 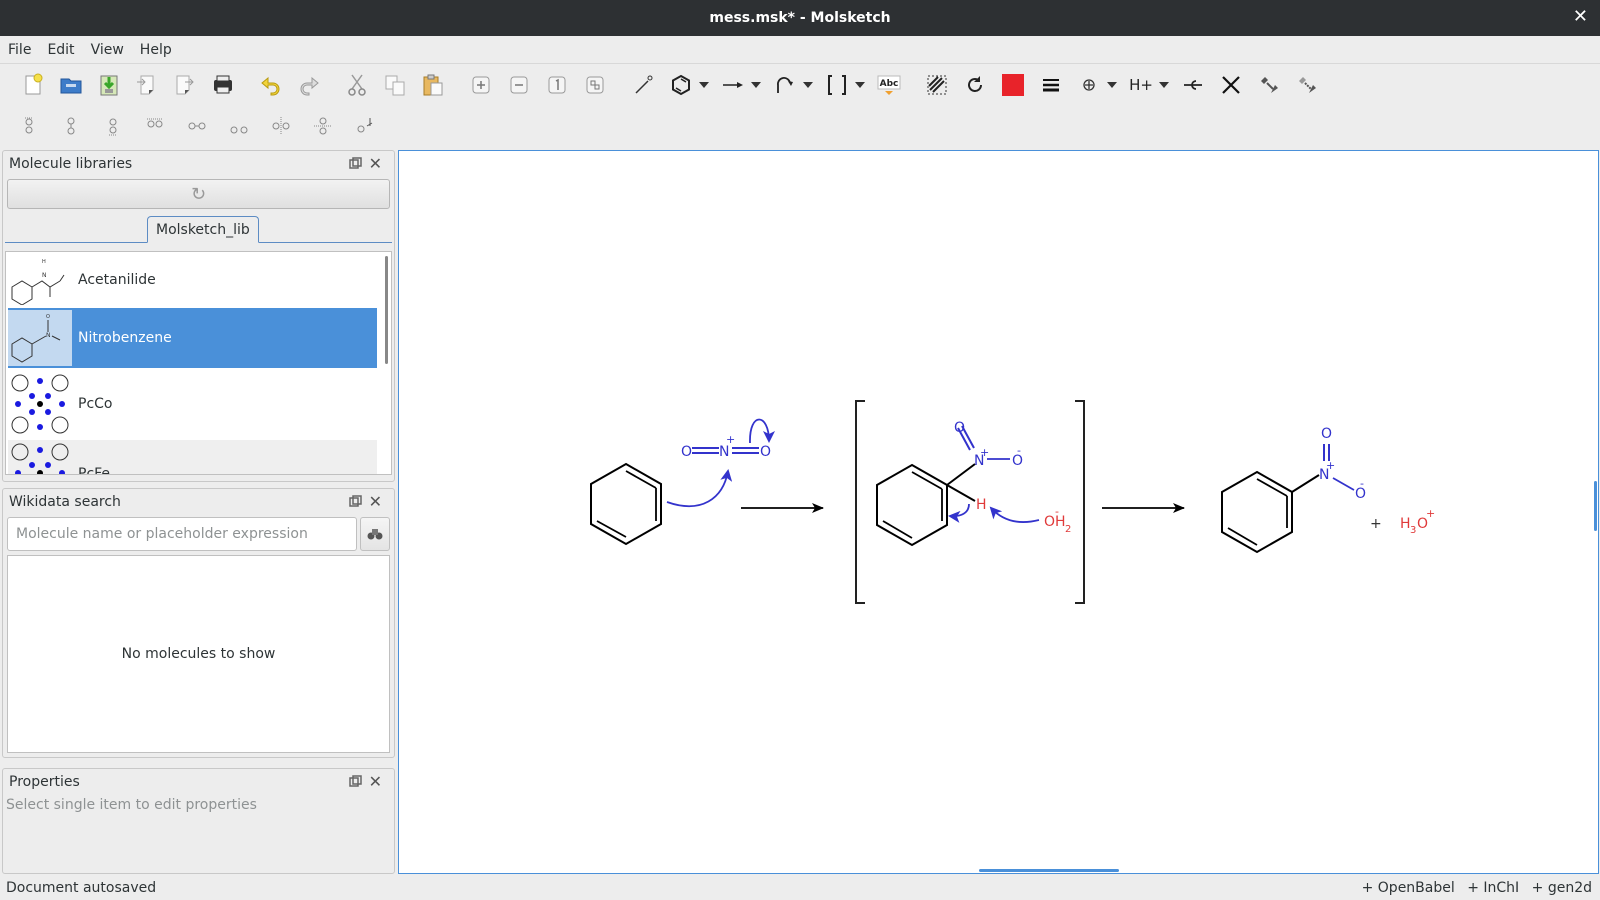 What do you see at coordinates (71, 126) in the screenshot?
I see `align-middle-button` at bounding box center [71, 126].